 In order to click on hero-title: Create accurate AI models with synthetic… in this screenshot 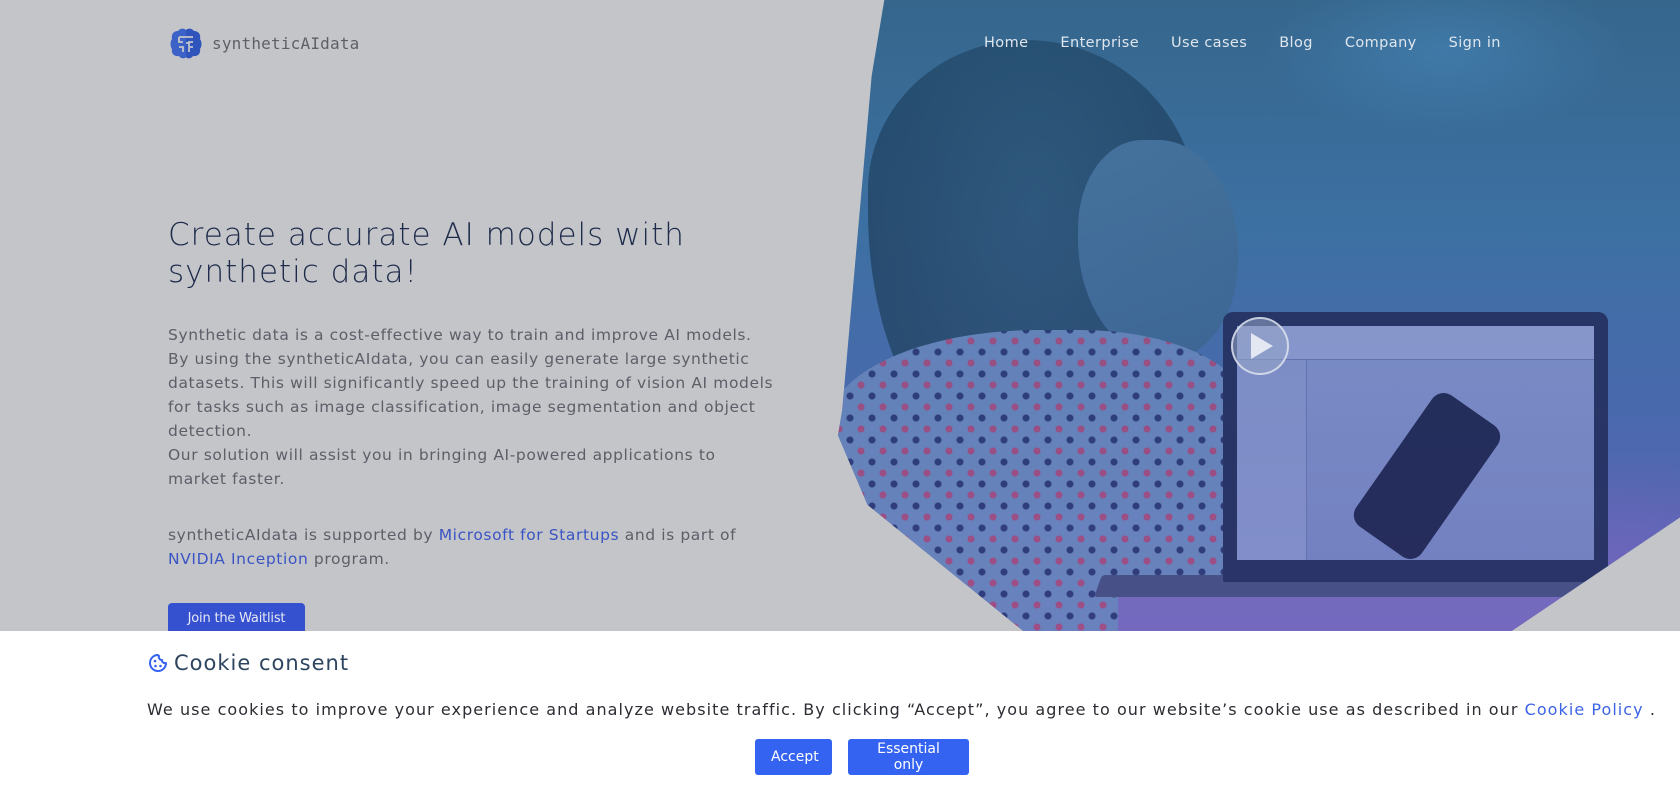, I will do `click(426, 253)`.